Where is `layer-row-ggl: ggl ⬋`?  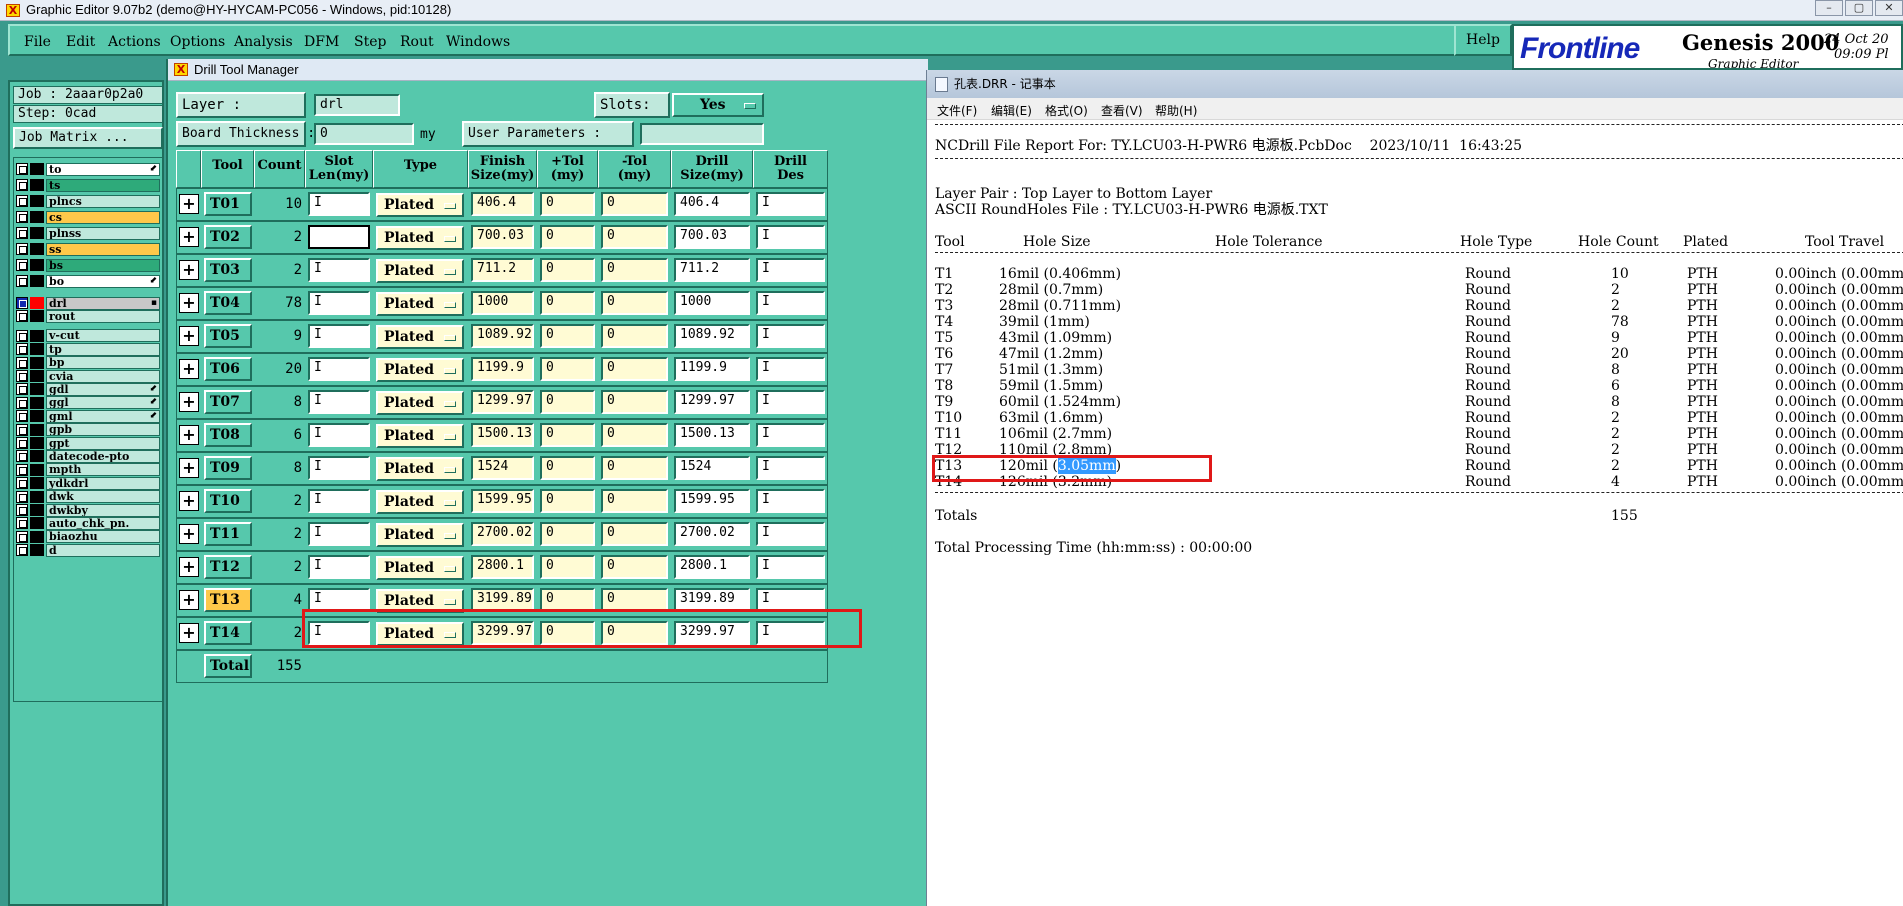
layer-row-ggl: ggl ⬋ is located at coordinates (88, 403).